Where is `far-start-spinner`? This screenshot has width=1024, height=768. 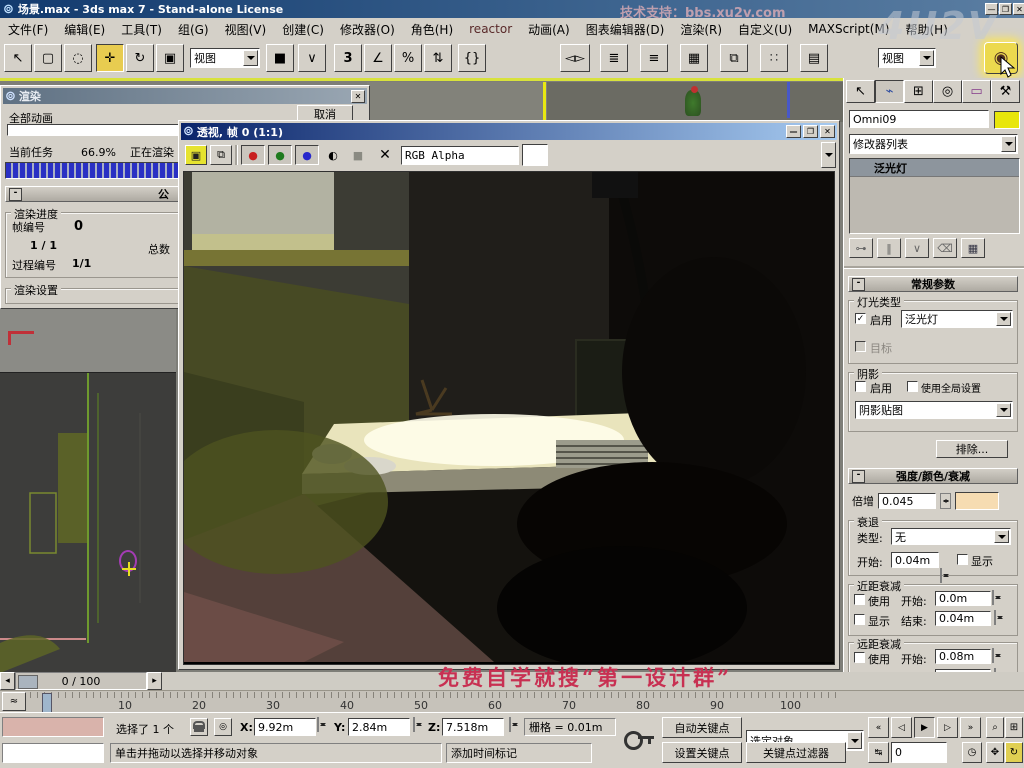 far-start-spinner is located at coordinates (993, 655).